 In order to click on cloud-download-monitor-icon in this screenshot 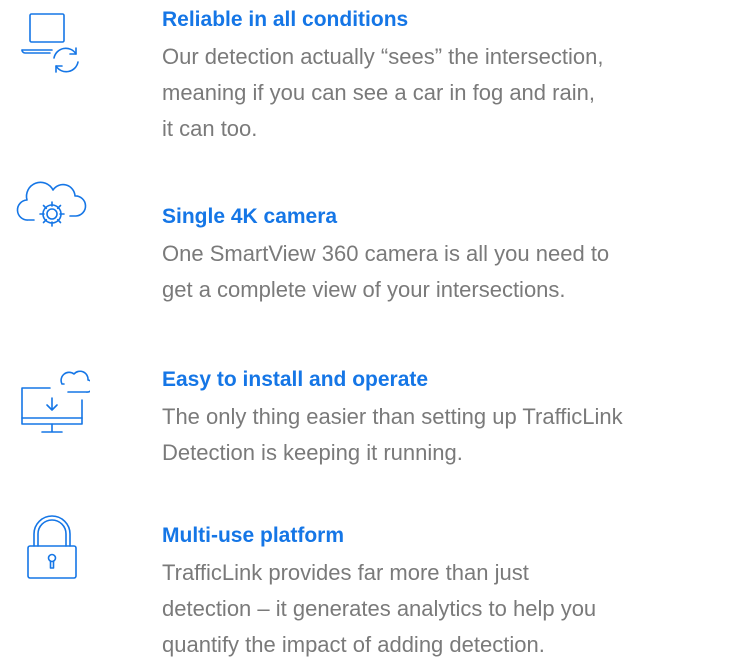, I will do `click(52, 400)`.